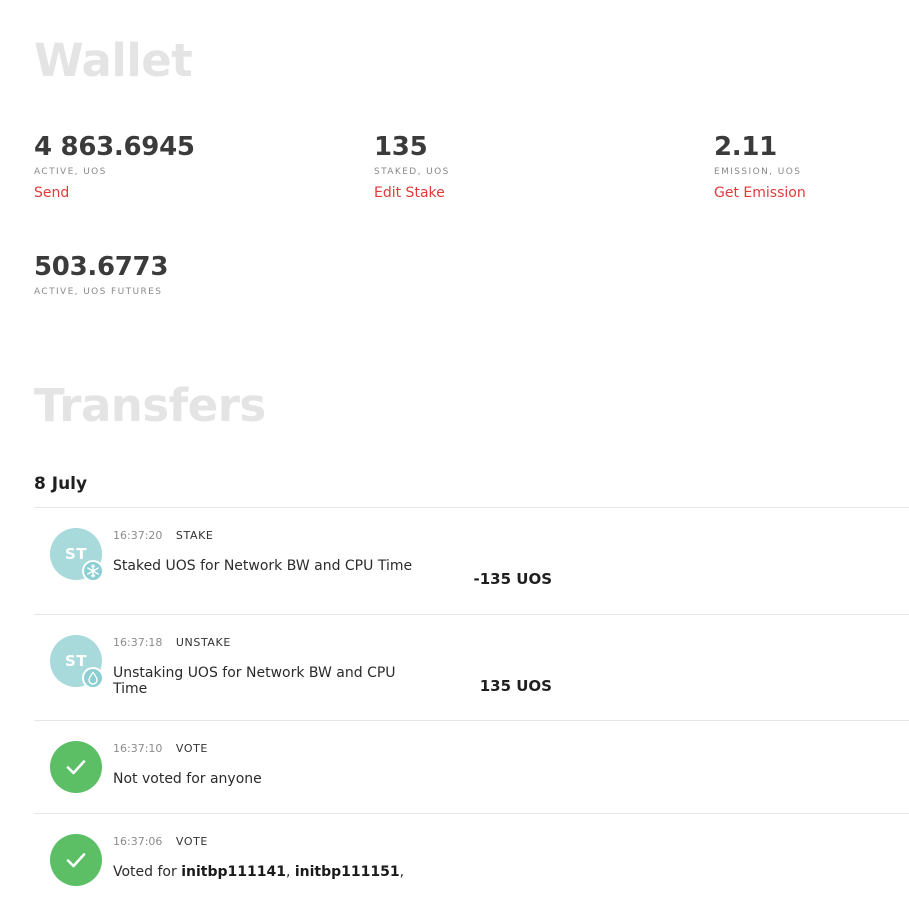 The height and width of the screenshot is (904, 909). I want to click on stat-active-uos-futures: 503.6773 ACTIVE, UOS FUTURES, so click(101, 275).